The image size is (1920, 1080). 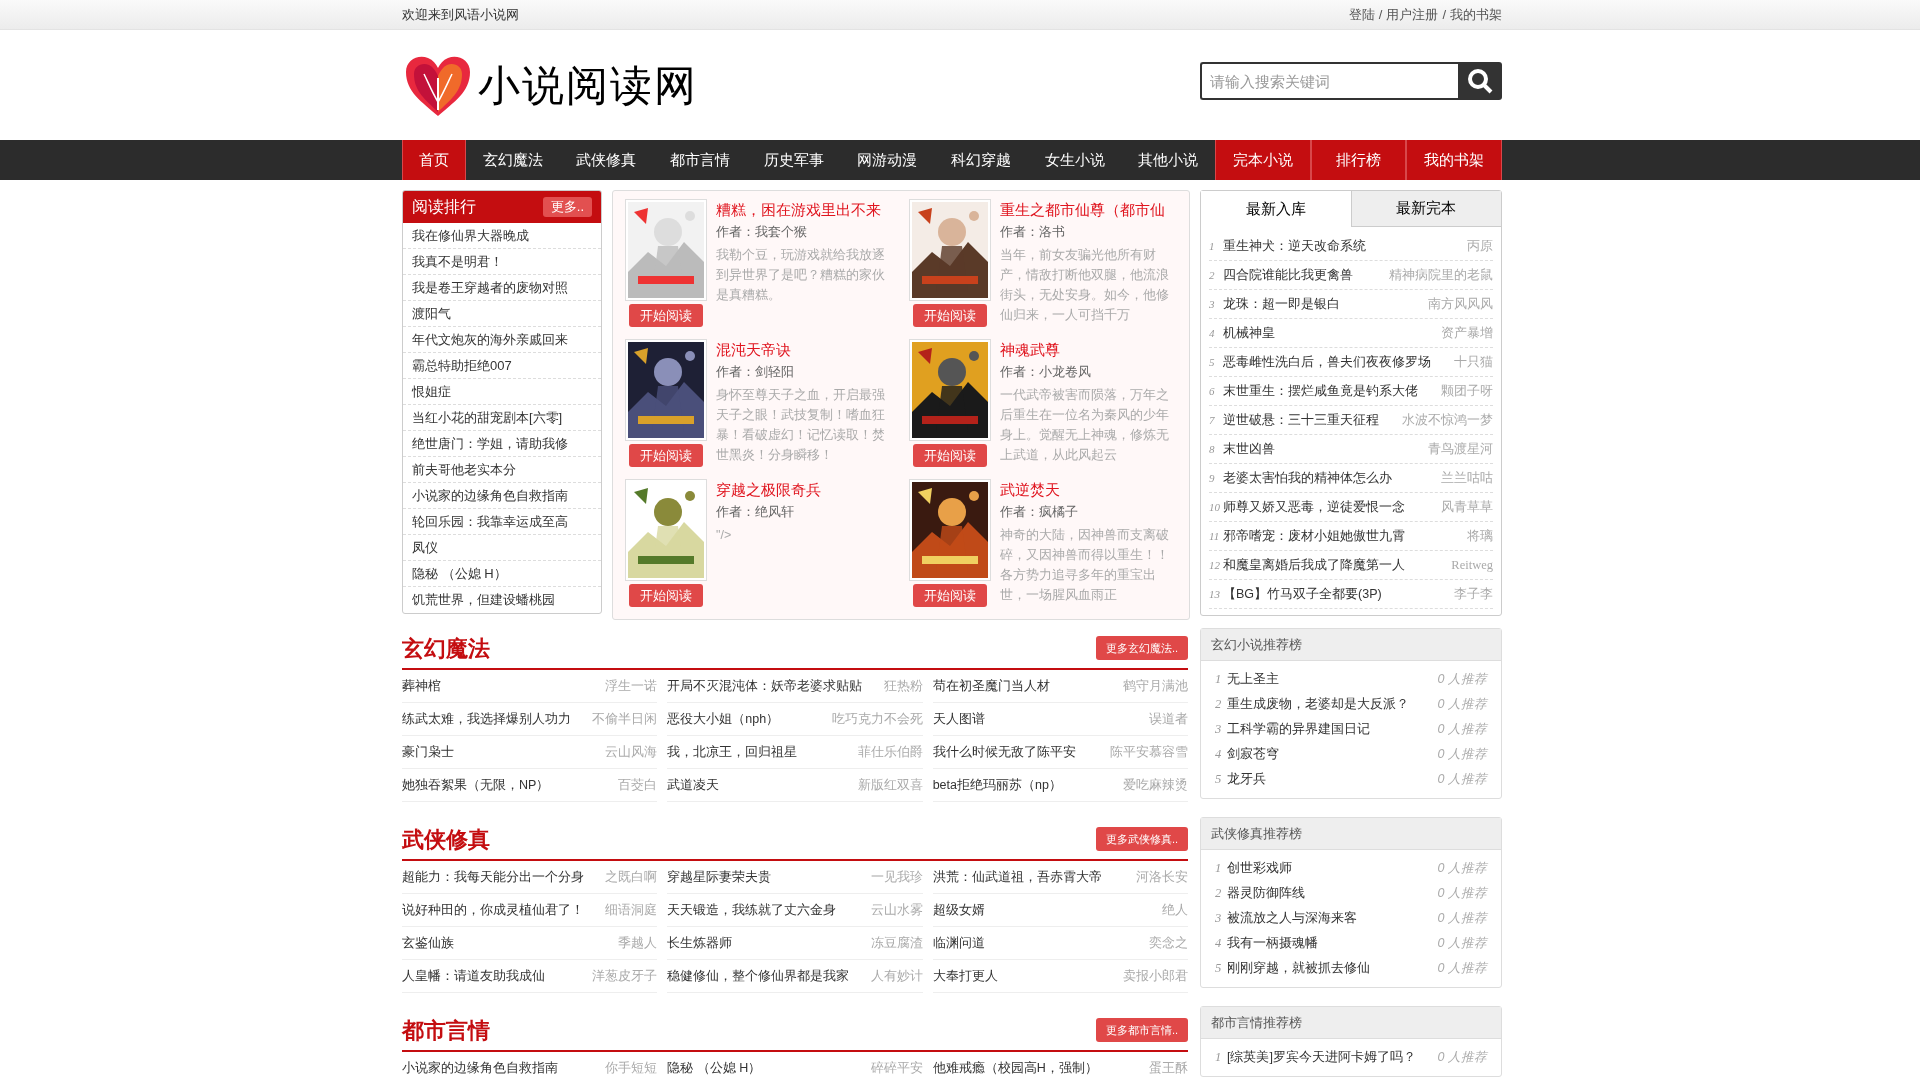 I want to click on book-link: 大奉打更人, so click(x=965, y=976).